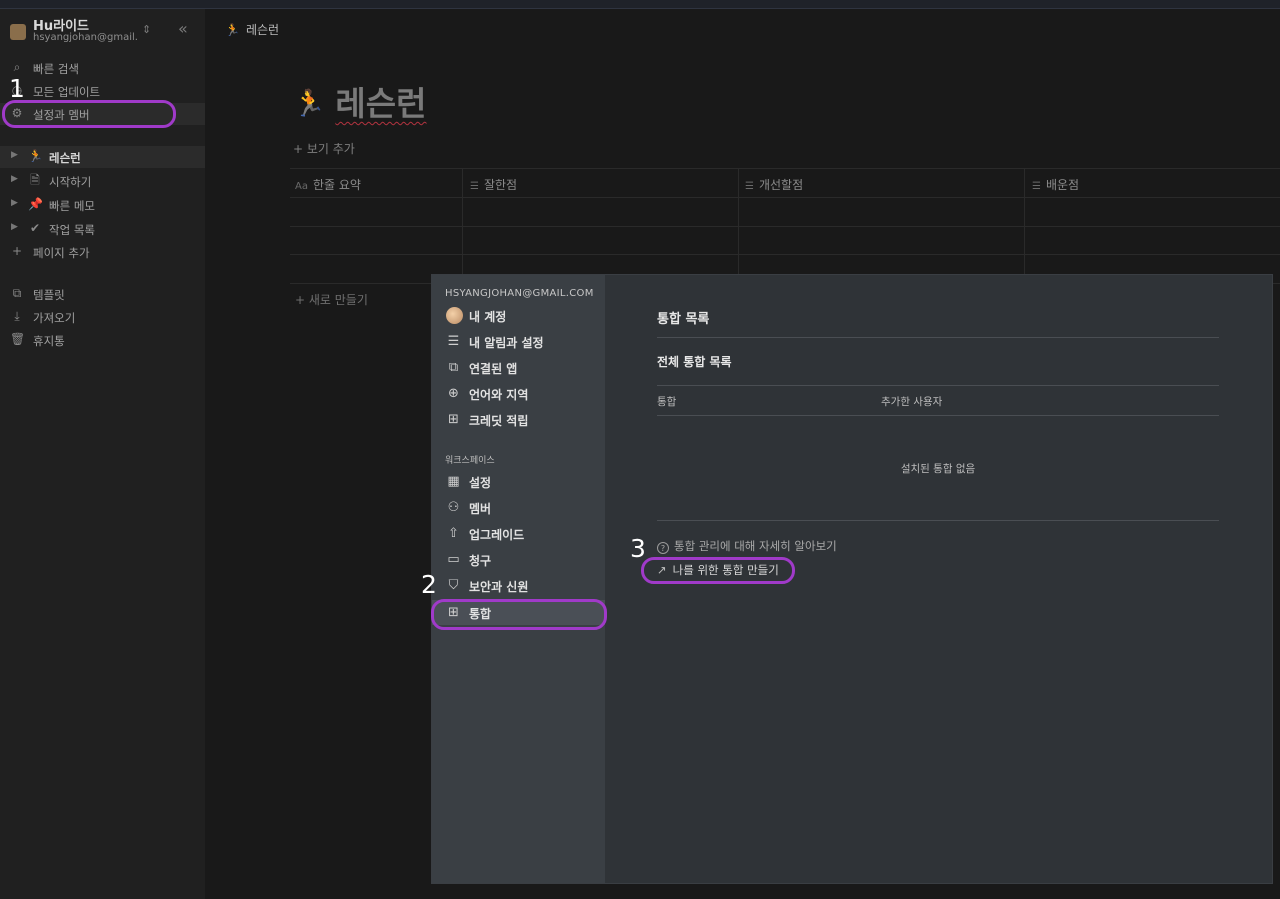  I want to click on settings-item-label: 설정, so click(480, 483).